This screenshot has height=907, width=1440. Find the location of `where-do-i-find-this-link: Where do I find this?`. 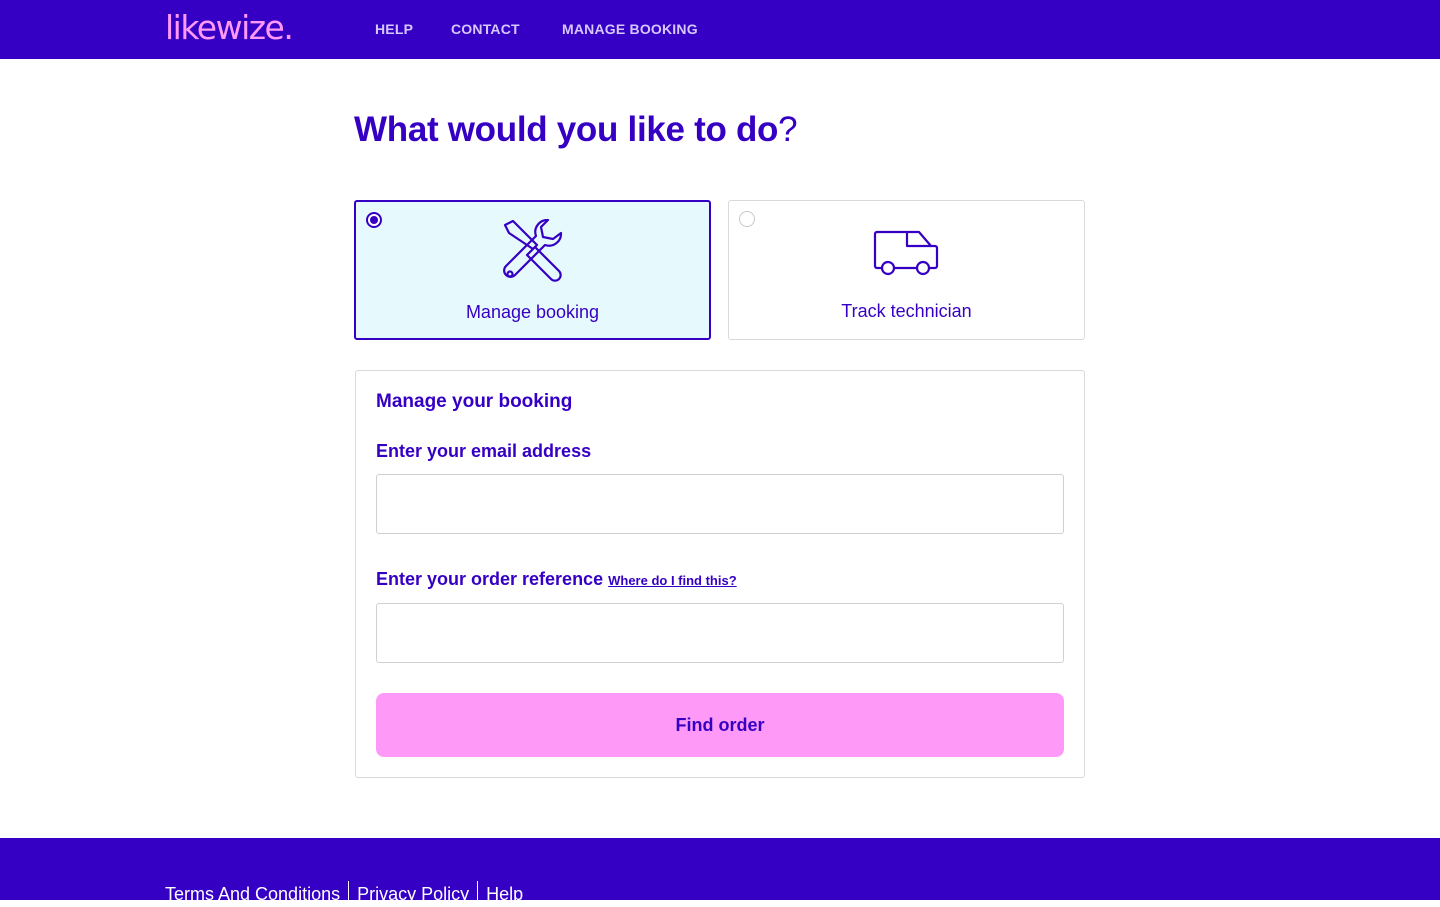

where-do-i-find-this-link: Where do I find this? is located at coordinates (672, 580).